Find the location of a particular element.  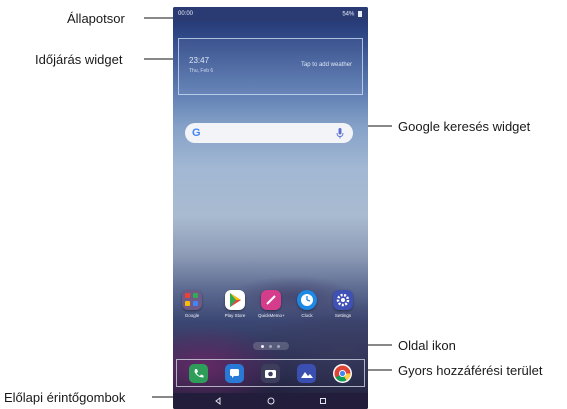

page-indicator is located at coordinates (271, 346).